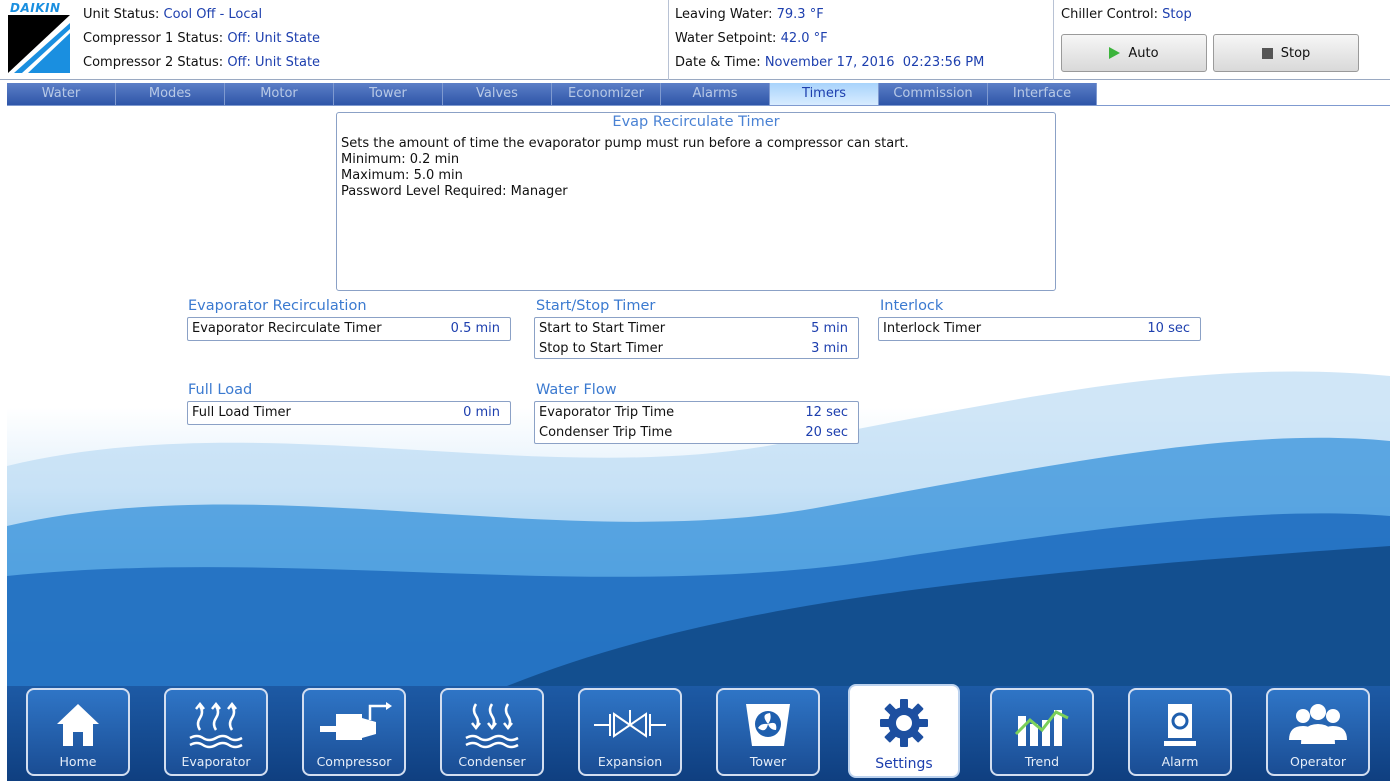 This screenshot has height=781, width=1390. I want to click on nav-compressor-button: Compressor, so click(354, 732).